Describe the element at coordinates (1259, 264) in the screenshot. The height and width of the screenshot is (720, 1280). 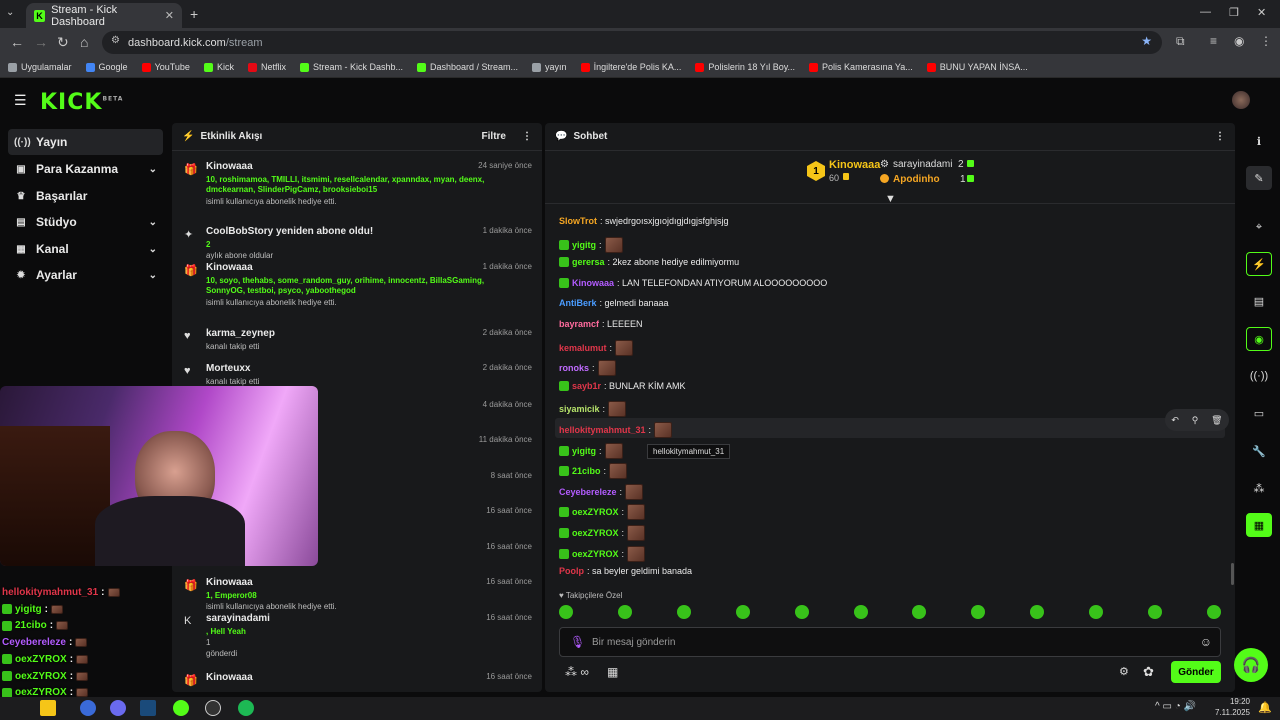
I see `activity-toggle-icon: ⚡` at that location.